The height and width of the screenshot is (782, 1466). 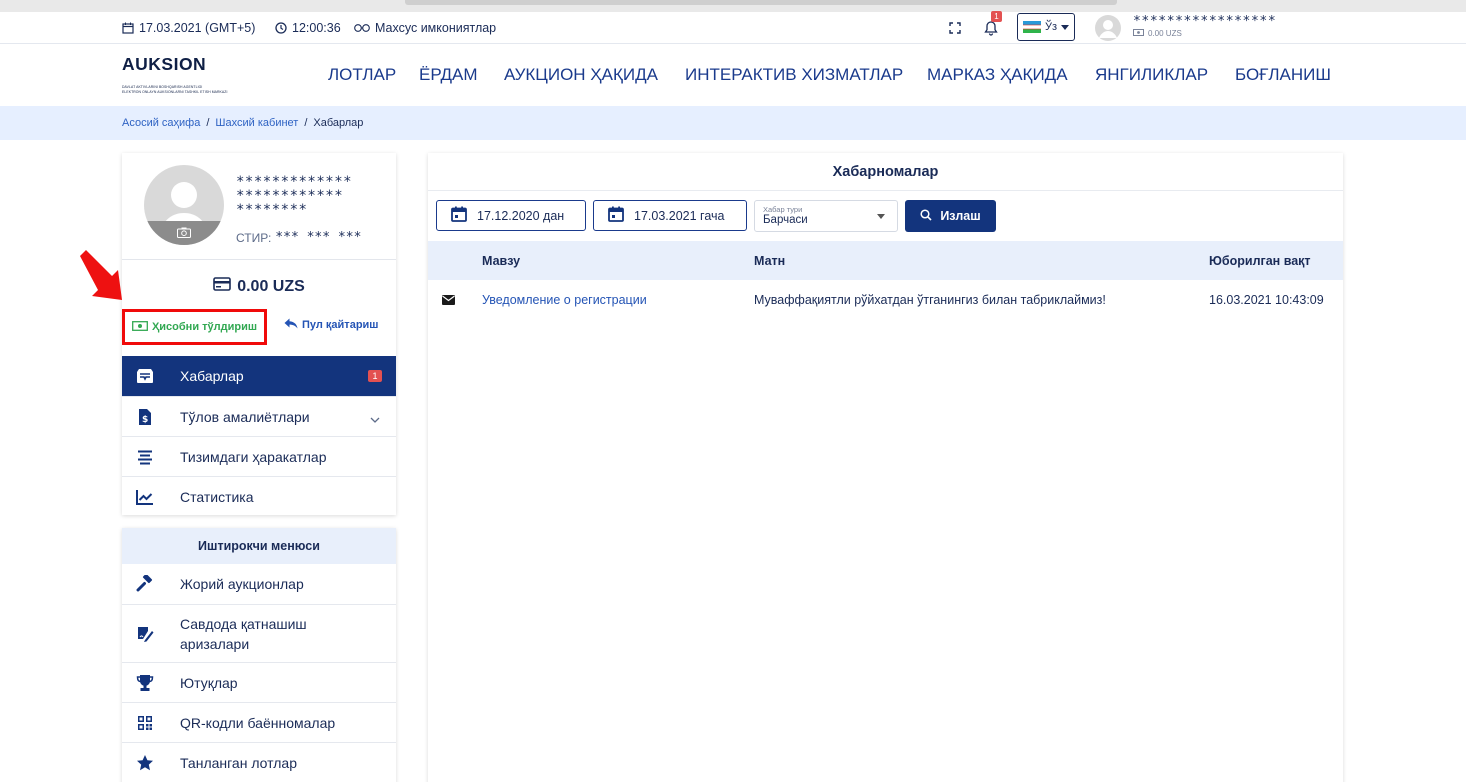 I want to click on menu-item-label: Танланган лотлар, so click(x=238, y=762).